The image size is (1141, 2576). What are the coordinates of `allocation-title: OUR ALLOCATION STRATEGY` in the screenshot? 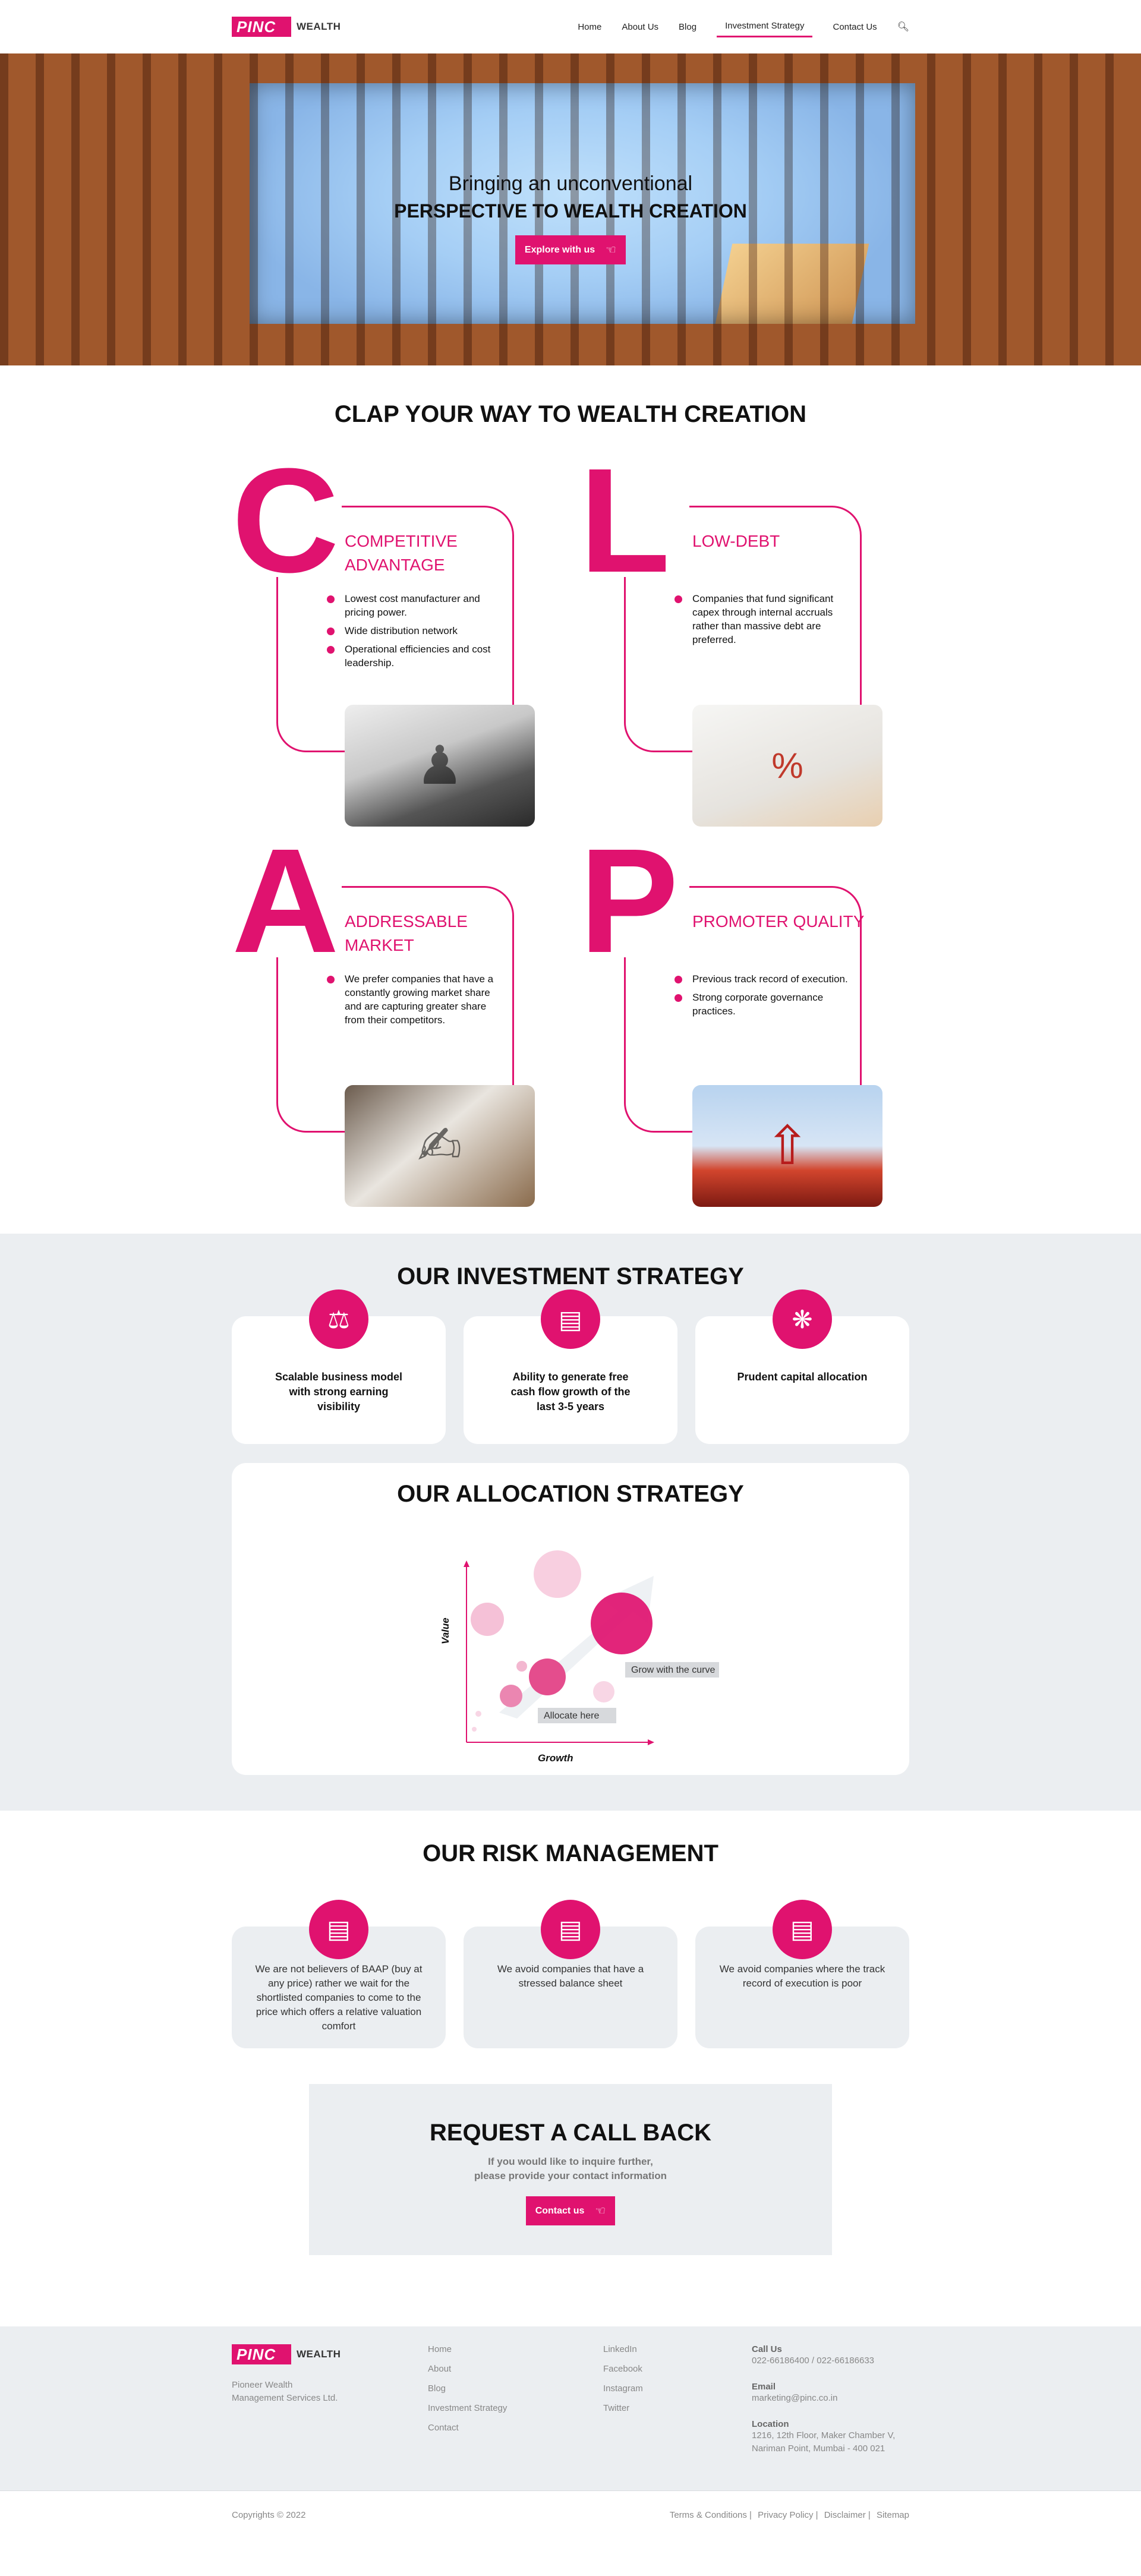 It's located at (570, 1494).